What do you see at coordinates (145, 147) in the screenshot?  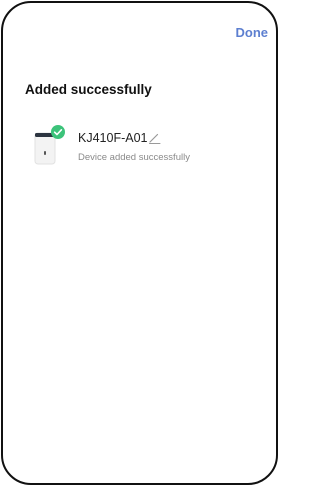 I see `device-list-item: KJ410F-A01 Device added successfully` at bounding box center [145, 147].